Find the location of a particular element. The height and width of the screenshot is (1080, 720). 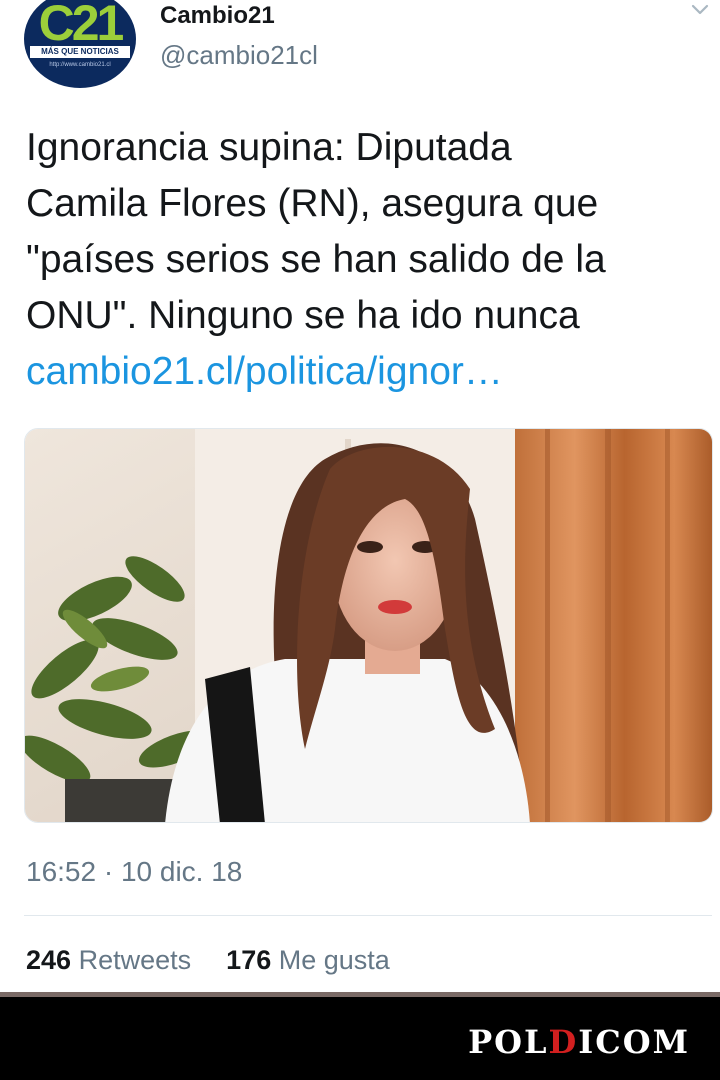

watermark-accent: D is located at coordinates (563, 1042).